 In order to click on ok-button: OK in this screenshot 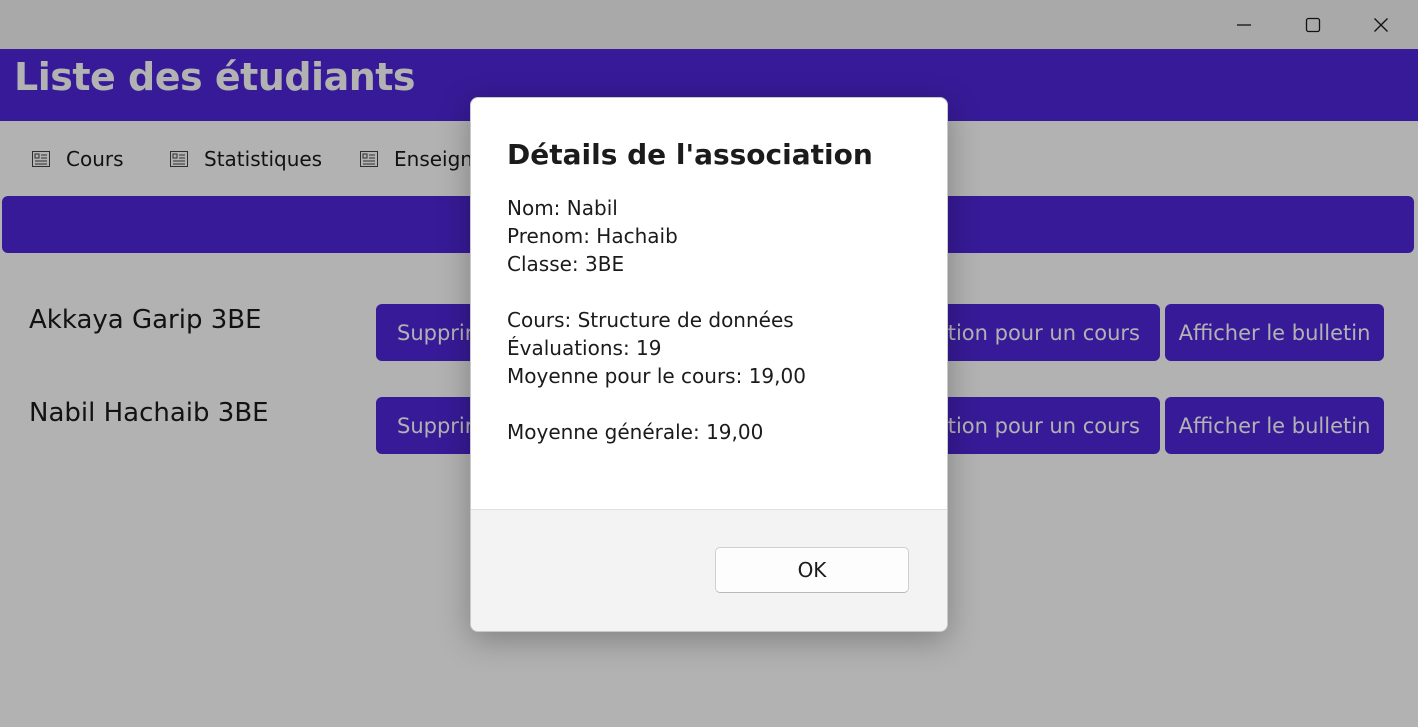, I will do `click(812, 570)`.